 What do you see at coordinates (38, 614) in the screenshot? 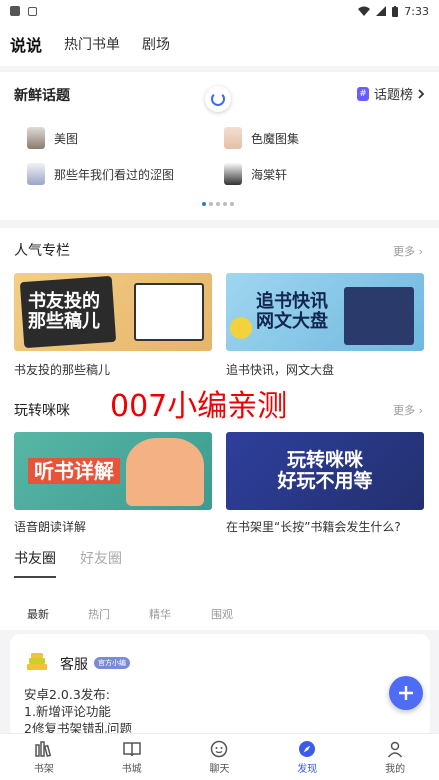
I see `subtab-latest: 最新` at bounding box center [38, 614].